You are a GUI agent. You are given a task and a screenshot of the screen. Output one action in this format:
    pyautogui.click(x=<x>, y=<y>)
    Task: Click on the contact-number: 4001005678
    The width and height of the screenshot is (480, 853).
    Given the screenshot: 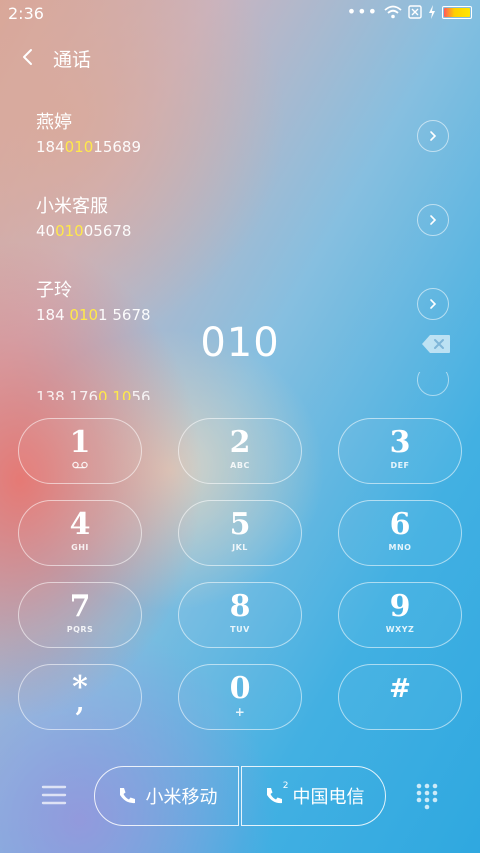 What is the action you would take?
    pyautogui.click(x=84, y=231)
    